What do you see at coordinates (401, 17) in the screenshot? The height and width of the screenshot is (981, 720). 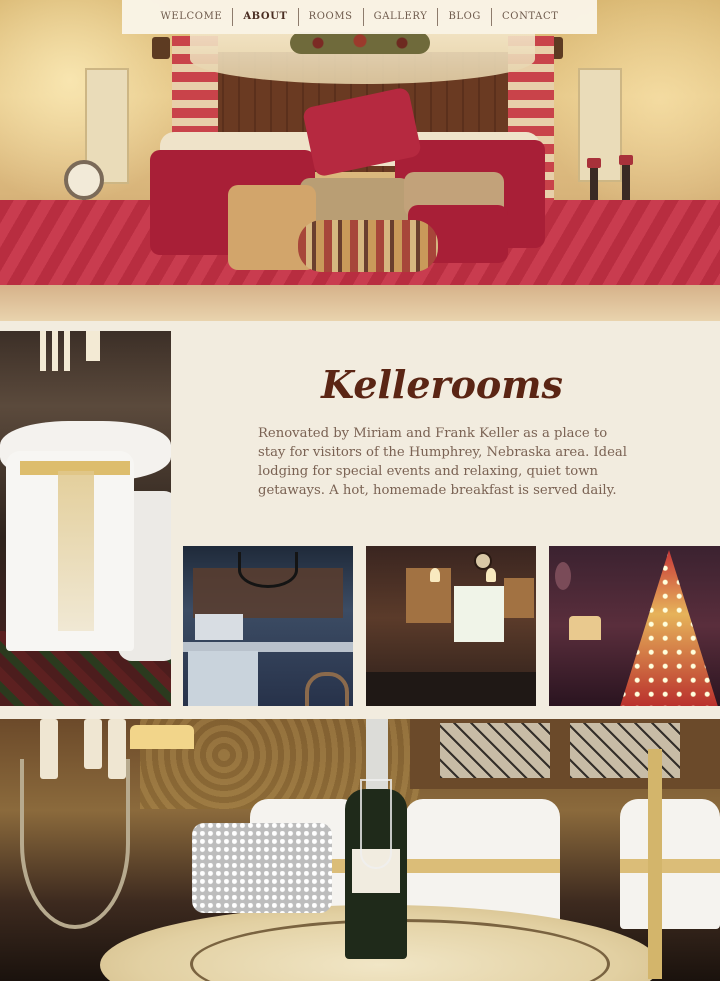 I see `nav-item-gallery: GALLERY` at bounding box center [401, 17].